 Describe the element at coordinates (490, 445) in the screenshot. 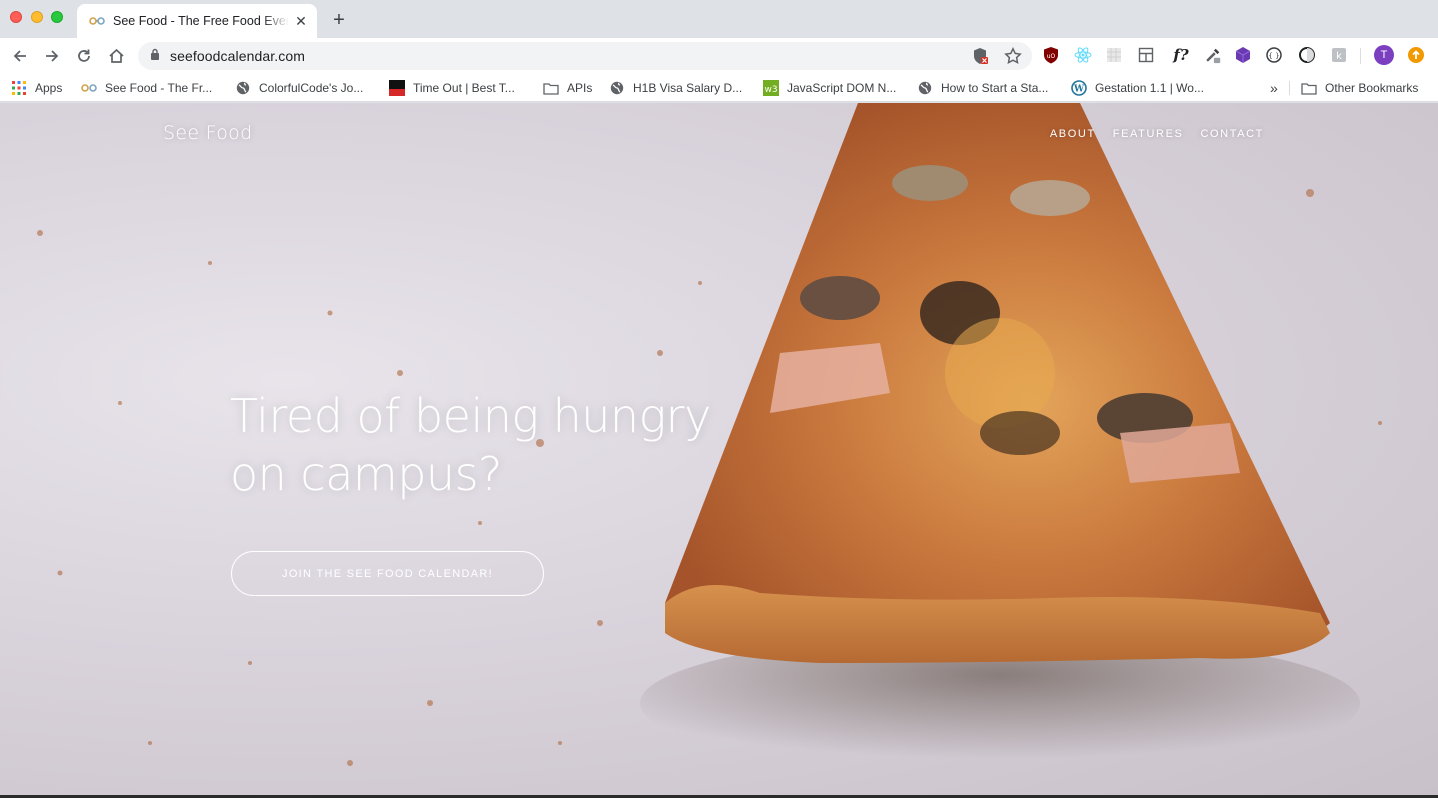

I see `hero-headline: Tired of being hungry on campus?` at that location.